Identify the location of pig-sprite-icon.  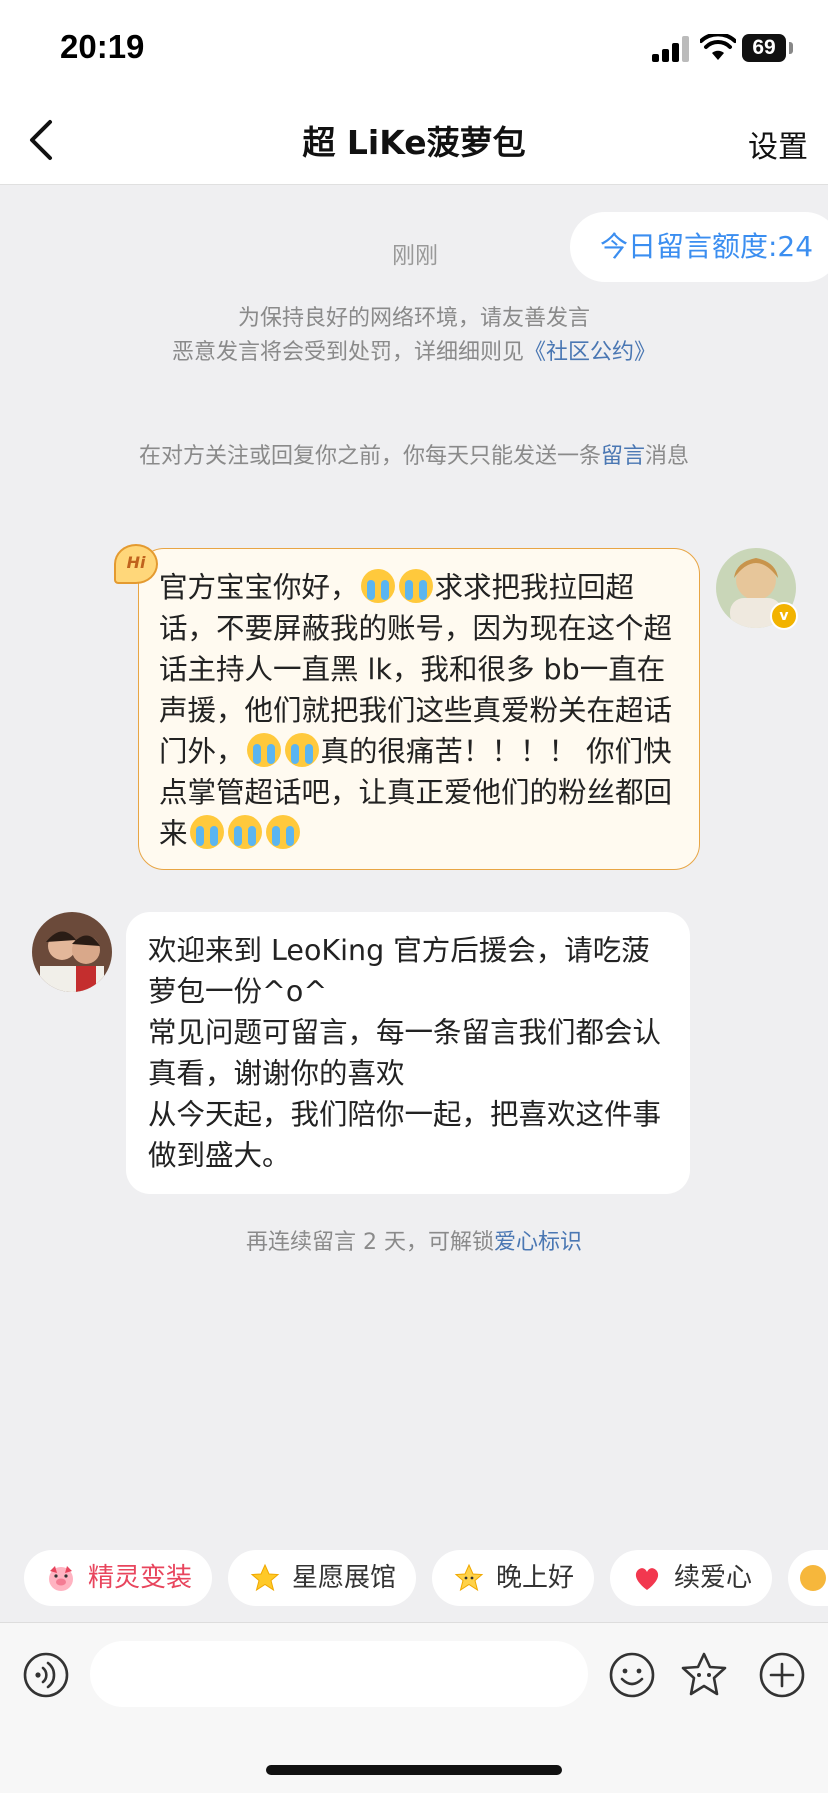
(61, 1578).